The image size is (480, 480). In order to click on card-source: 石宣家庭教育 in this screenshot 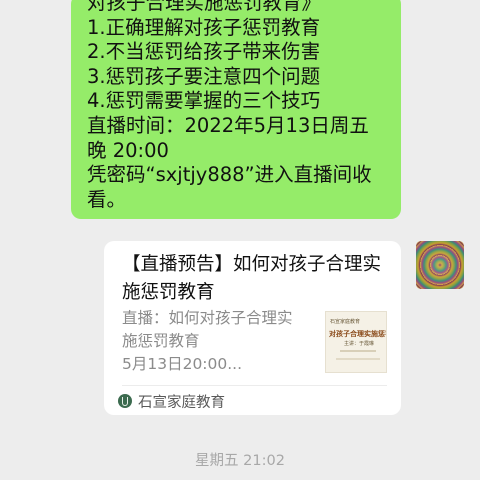, I will do `click(171, 401)`.